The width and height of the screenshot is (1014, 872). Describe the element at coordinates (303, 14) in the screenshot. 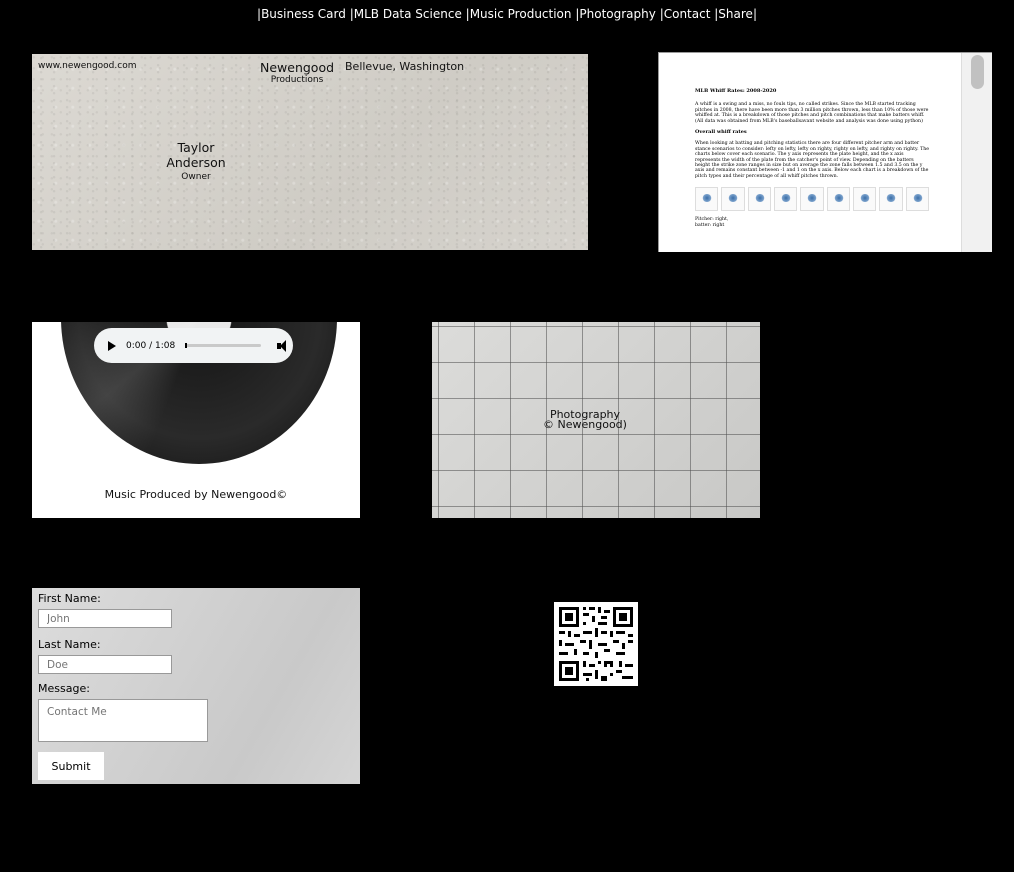

I see `nav-business-card: Business Card` at that location.